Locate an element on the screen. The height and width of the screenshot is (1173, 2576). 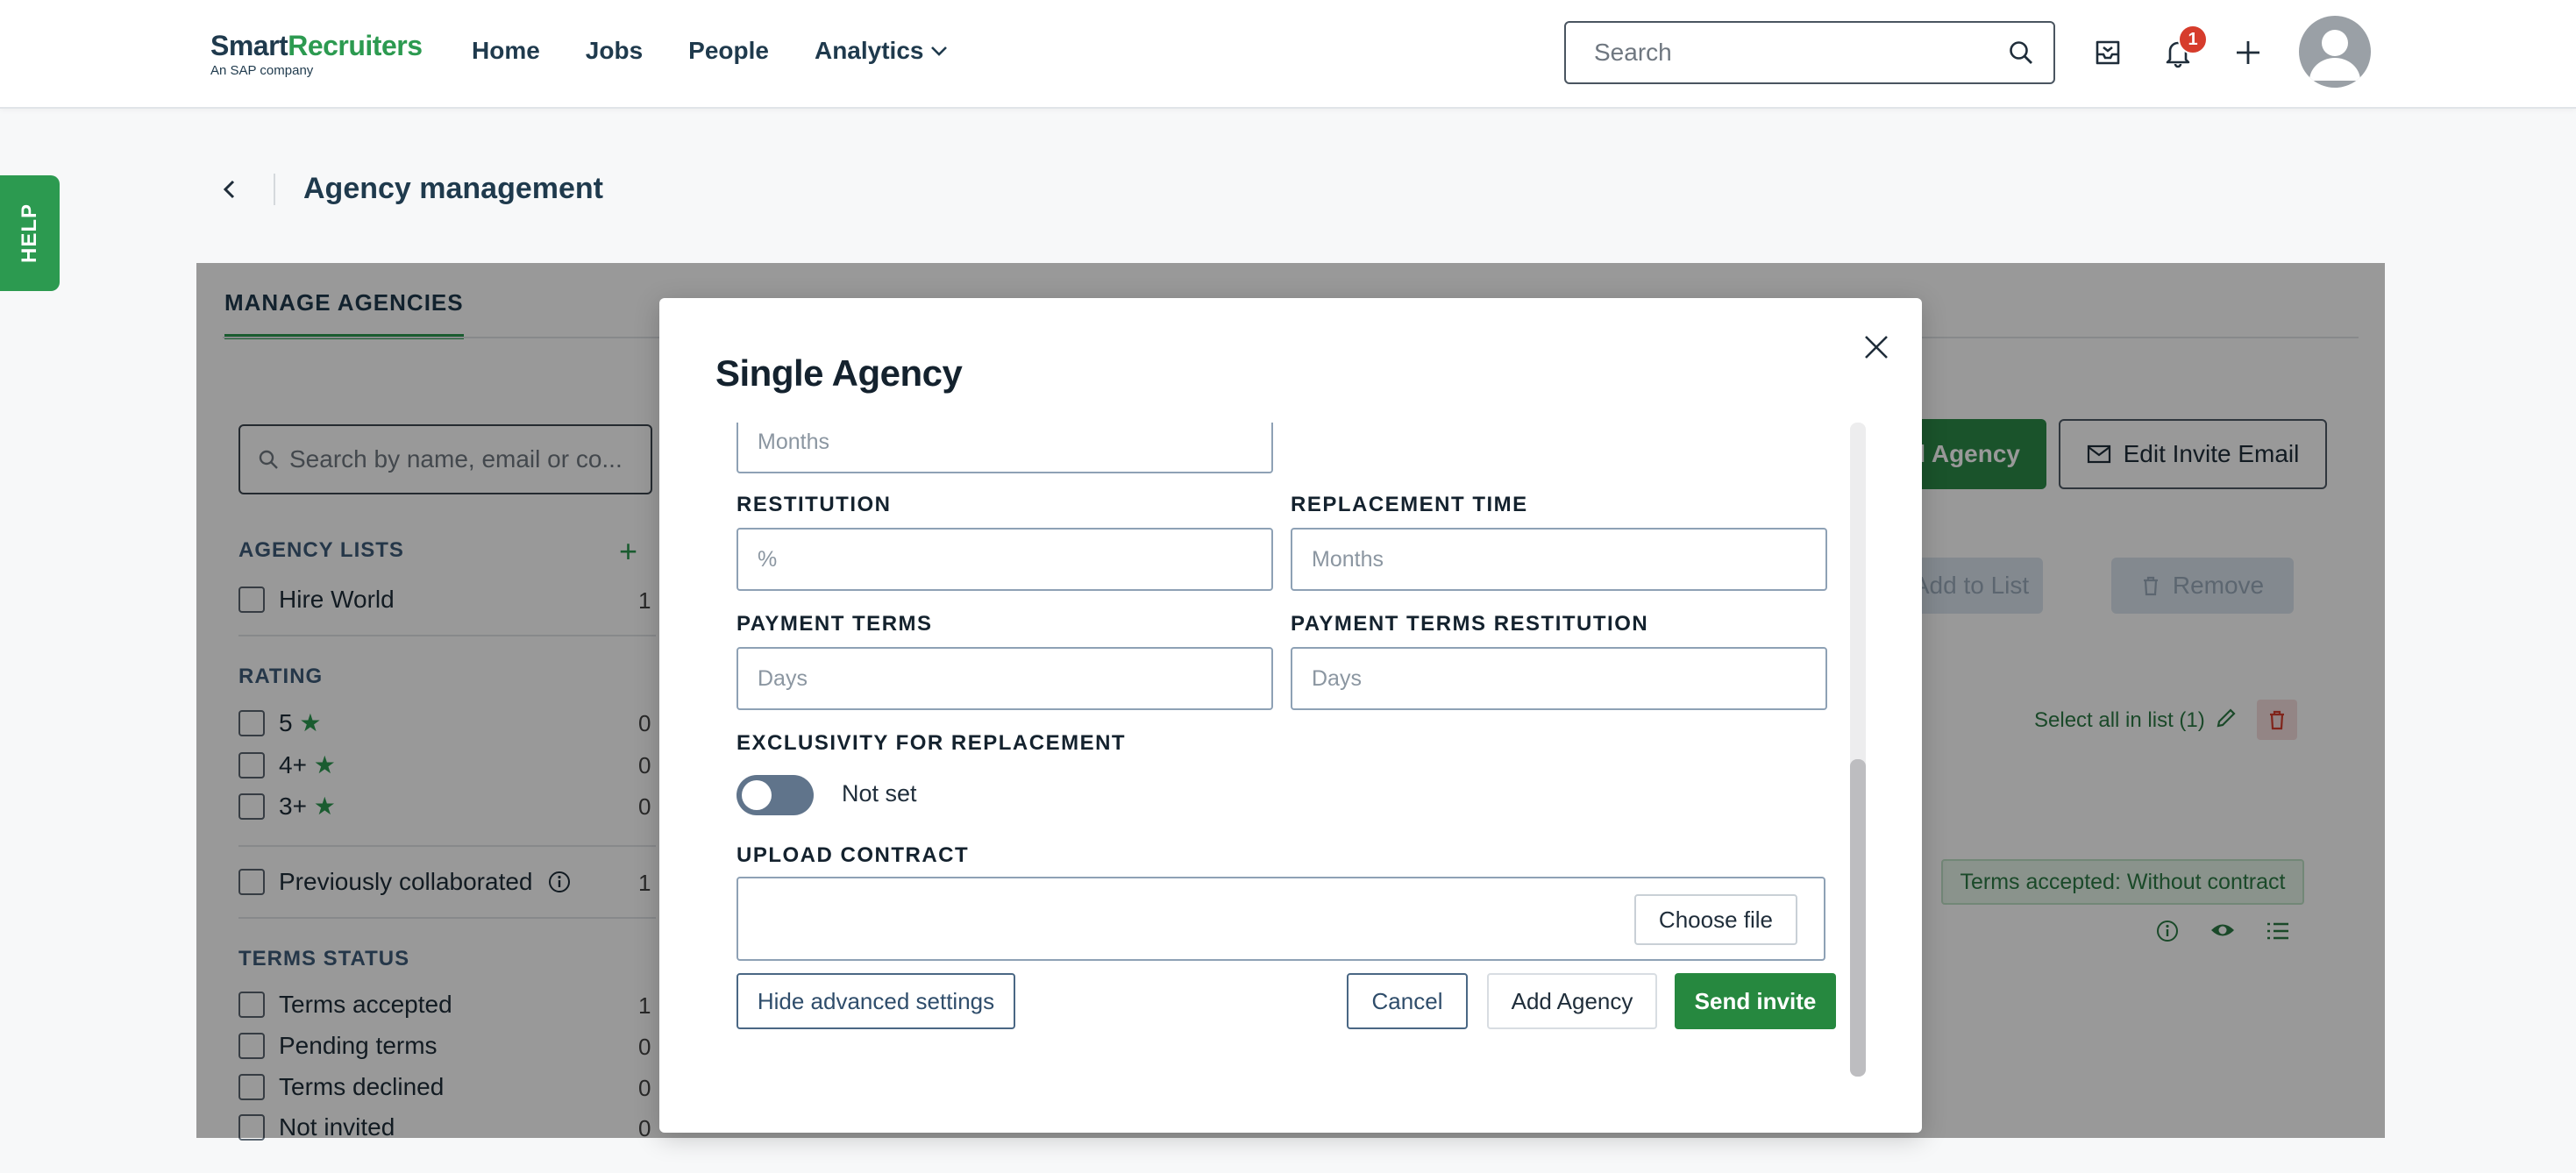
replacement-time-label: REPLACEMENT TIME is located at coordinates (1409, 505).